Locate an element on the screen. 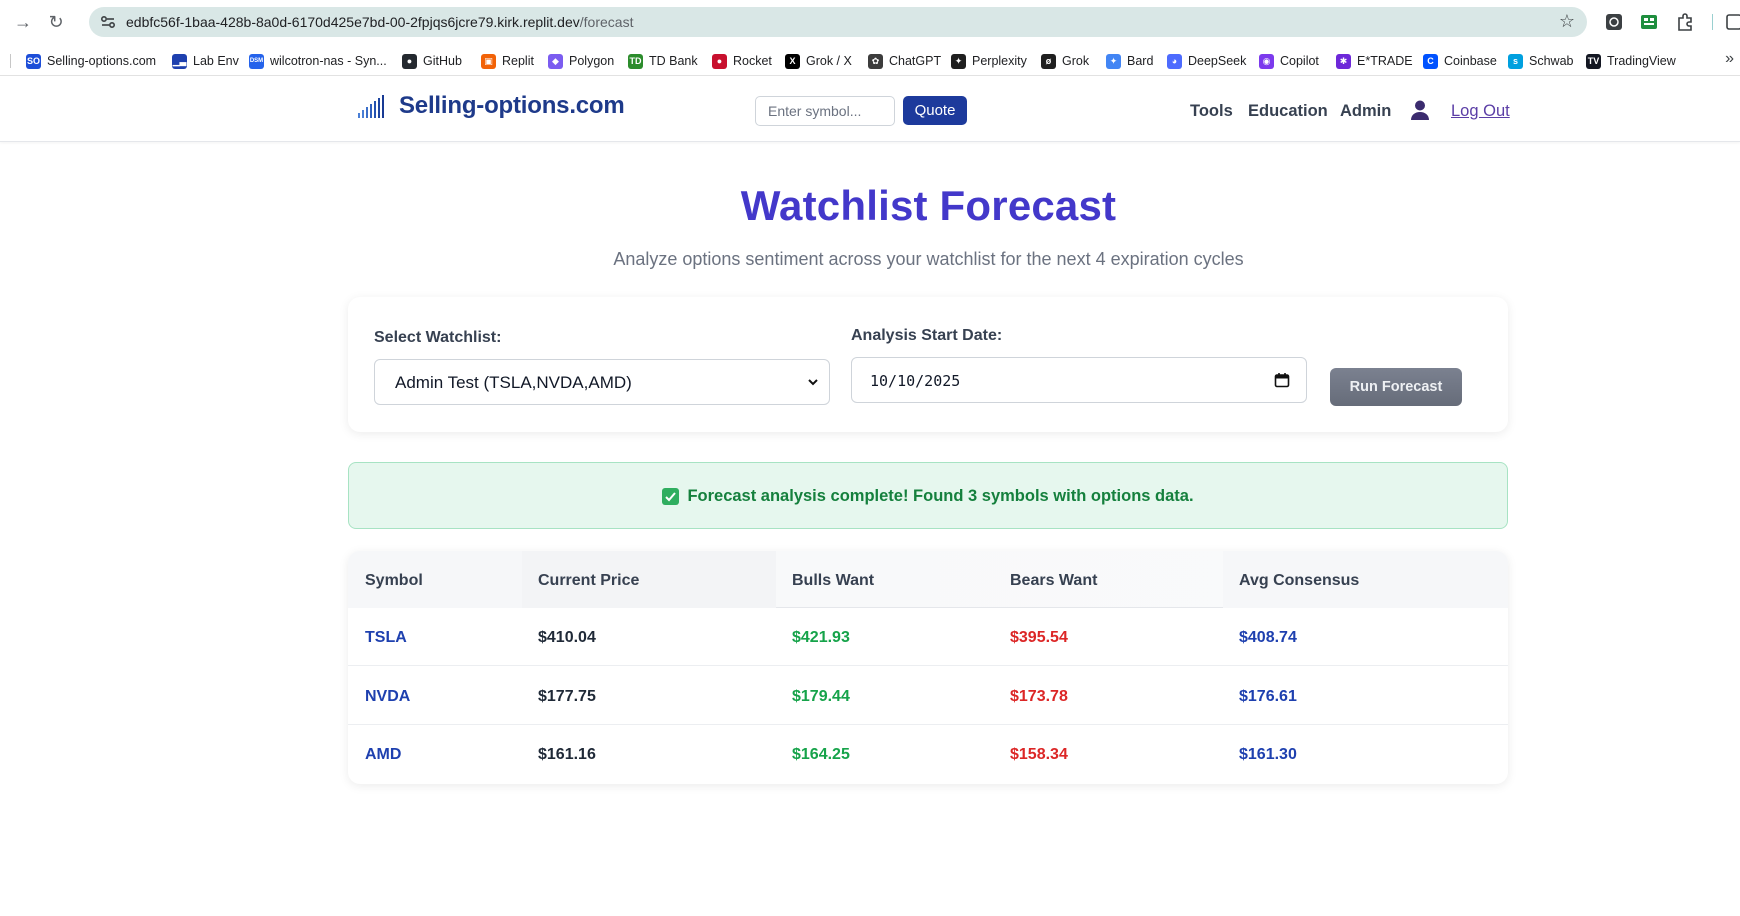  watchlist-selected-value: Admin Test (TSLA,NVDA,AMD) is located at coordinates (513, 382).